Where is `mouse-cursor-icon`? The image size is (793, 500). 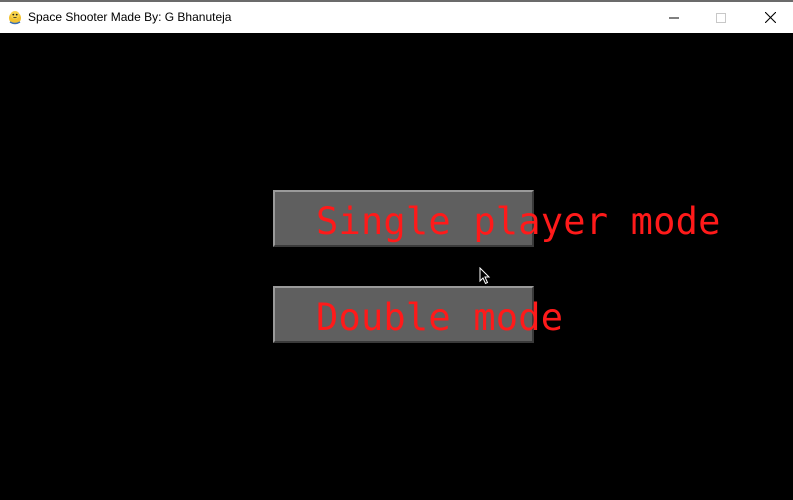
mouse-cursor-icon is located at coordinates (485, 276).